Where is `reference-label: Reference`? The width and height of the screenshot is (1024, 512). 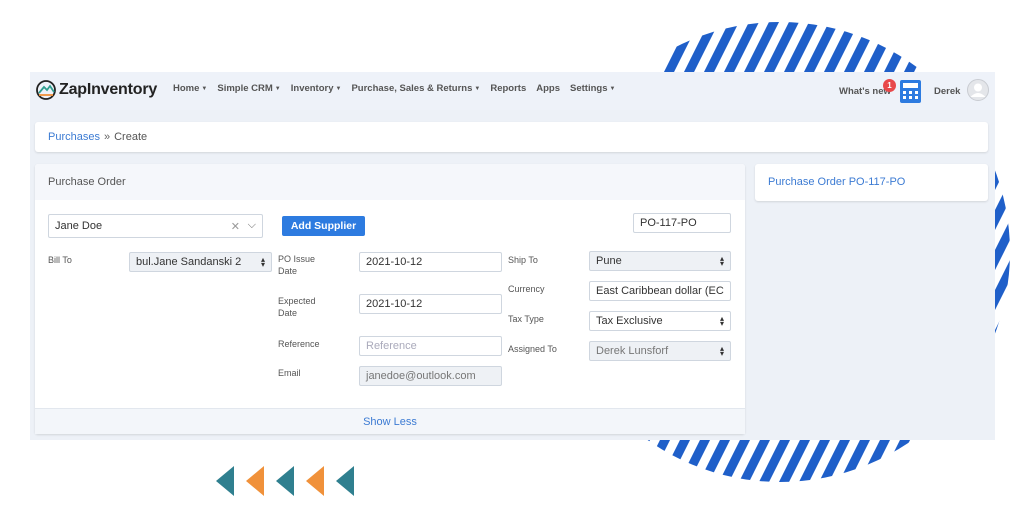
reference-label: Reference is located at coordinates (299, 344).